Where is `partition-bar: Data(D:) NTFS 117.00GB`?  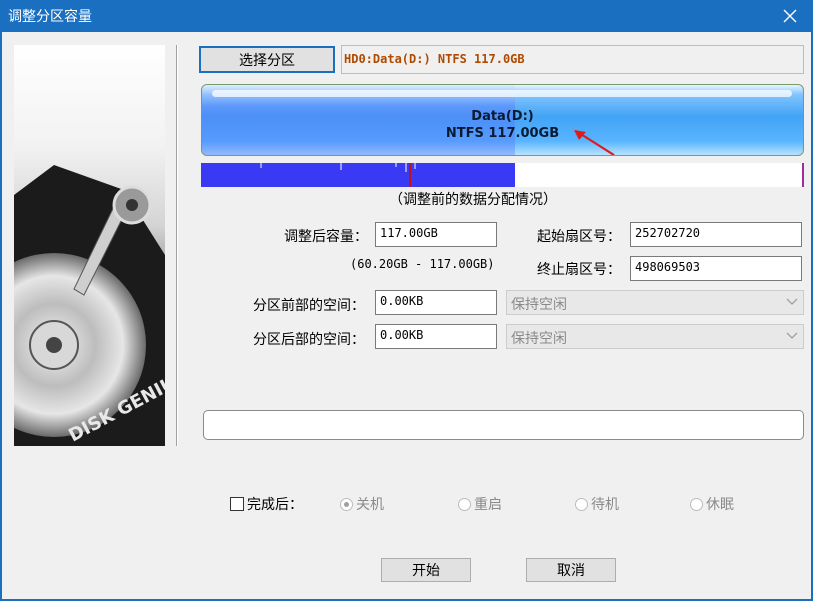 partition-bar: Data(D:) NTFS 117.00GB is located at coordinates (502, 120).